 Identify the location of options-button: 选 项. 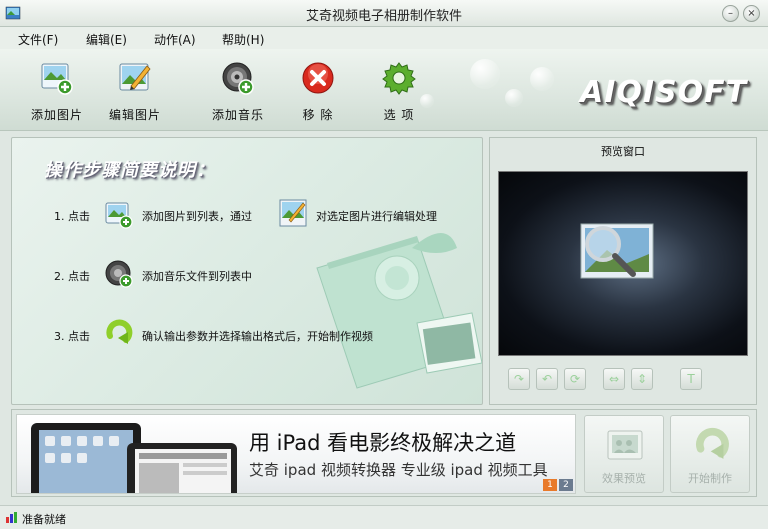
(399, 92).